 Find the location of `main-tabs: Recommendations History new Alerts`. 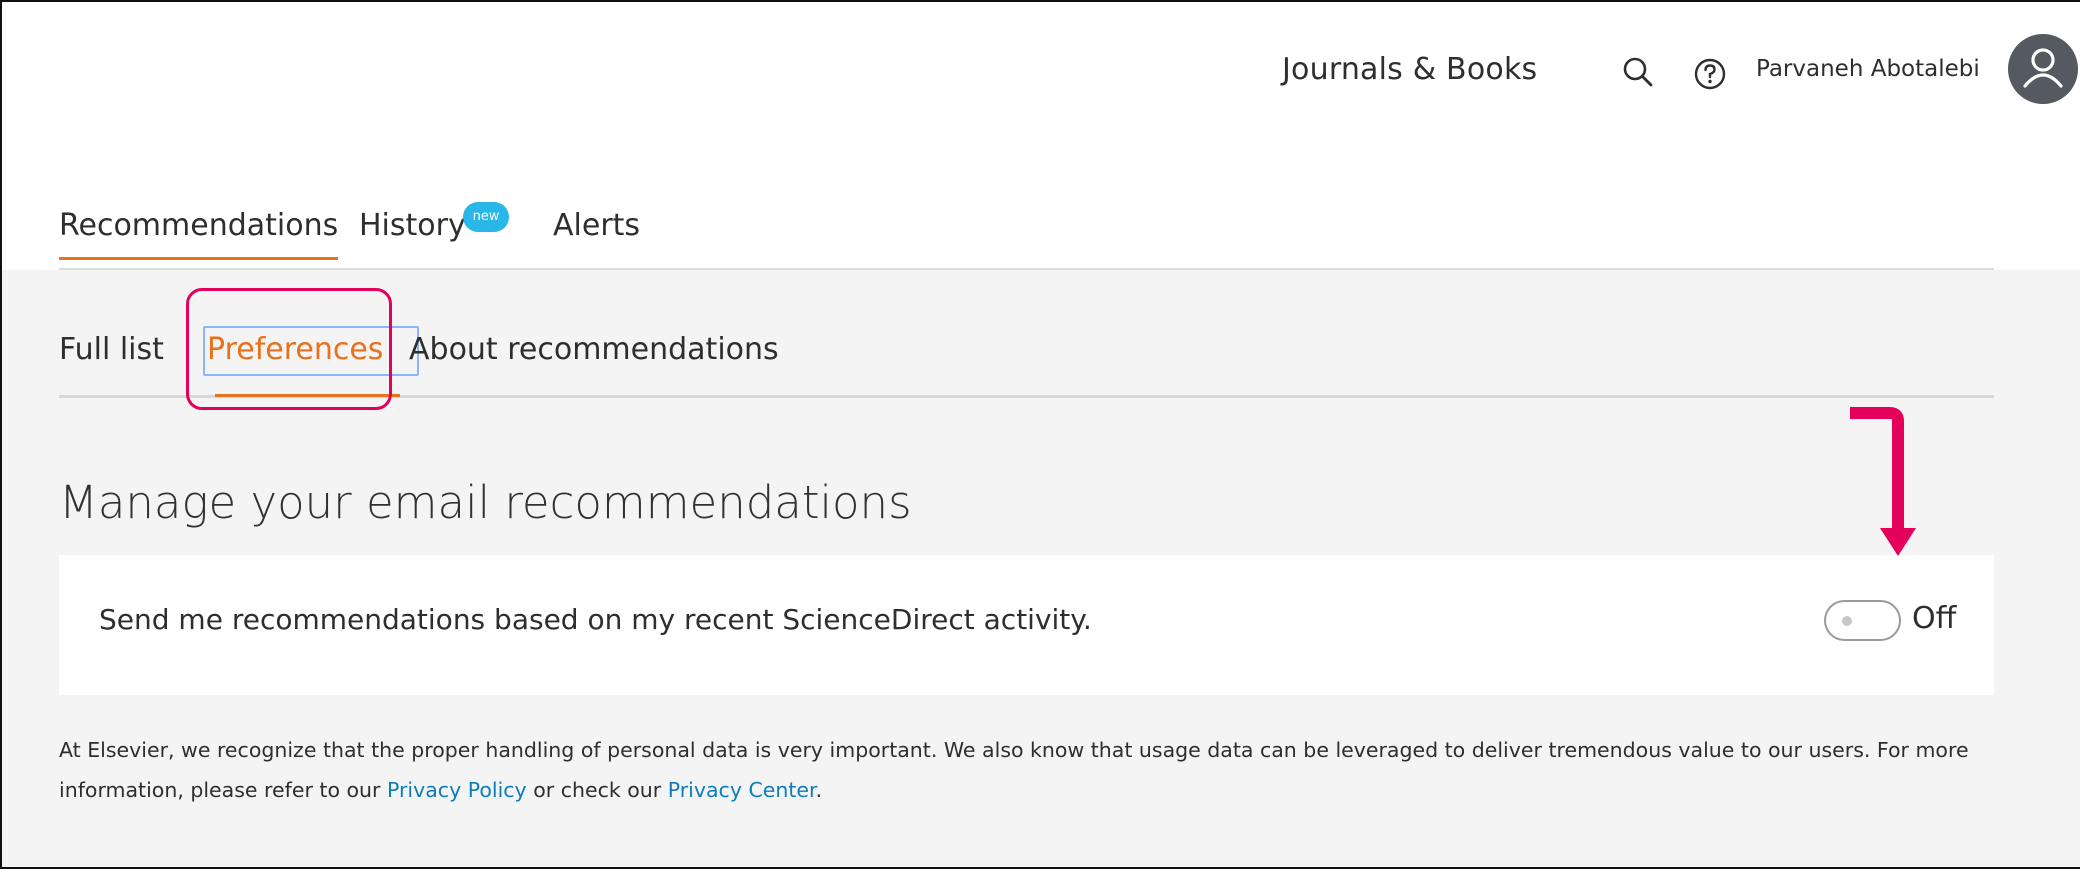

main-tabs: Recommendations History new Alerts is located at coordinates (1026, 236).